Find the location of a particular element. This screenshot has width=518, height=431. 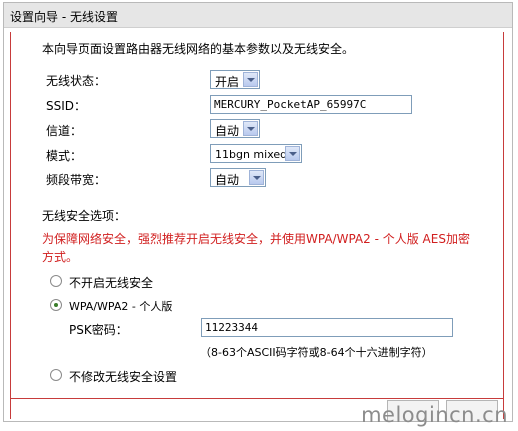

left-rule is located at coordinates (10, 225).